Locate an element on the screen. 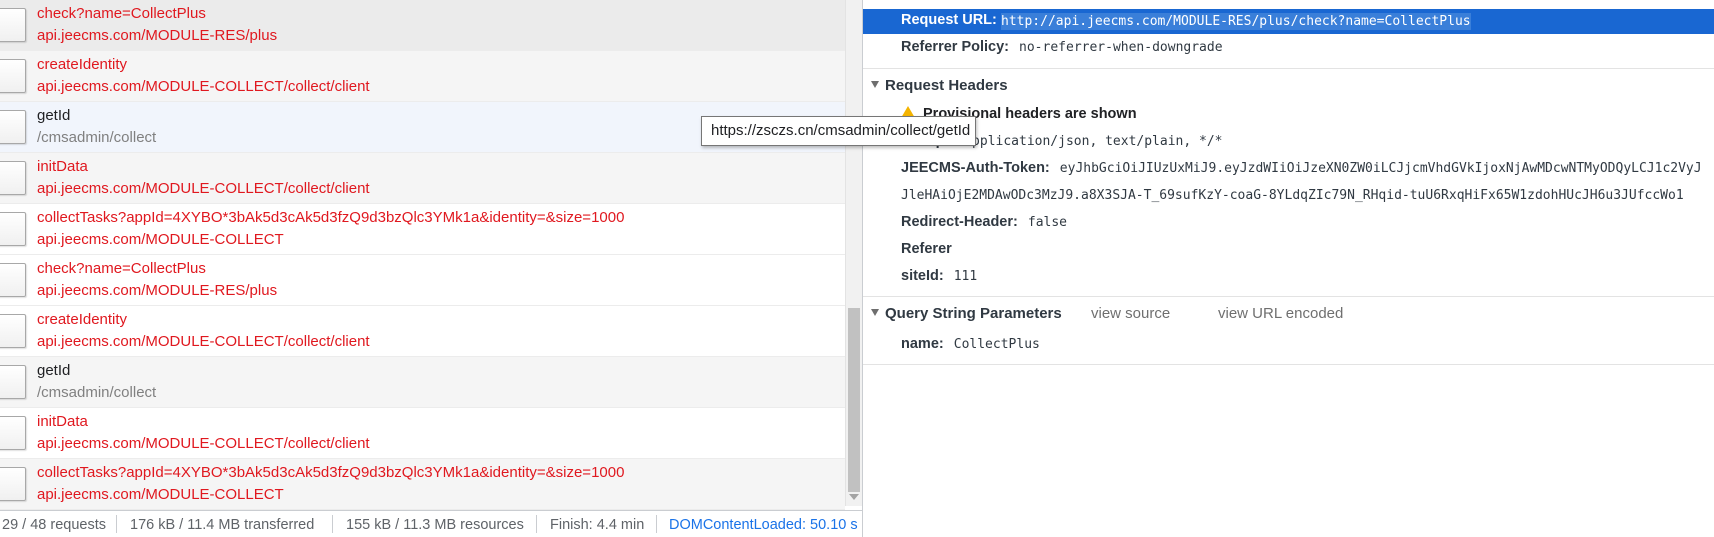 The width and height of the screenshot is (1714, 537). scroll-down-arrow-icon is located at coordinates (854, 497).